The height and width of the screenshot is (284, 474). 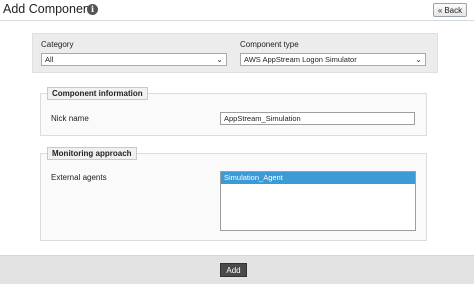 What do you see at coordinates (318, 178) in the screenshot?
I see `list-item: Simulation_Agent` at bounding box center [318, 178].